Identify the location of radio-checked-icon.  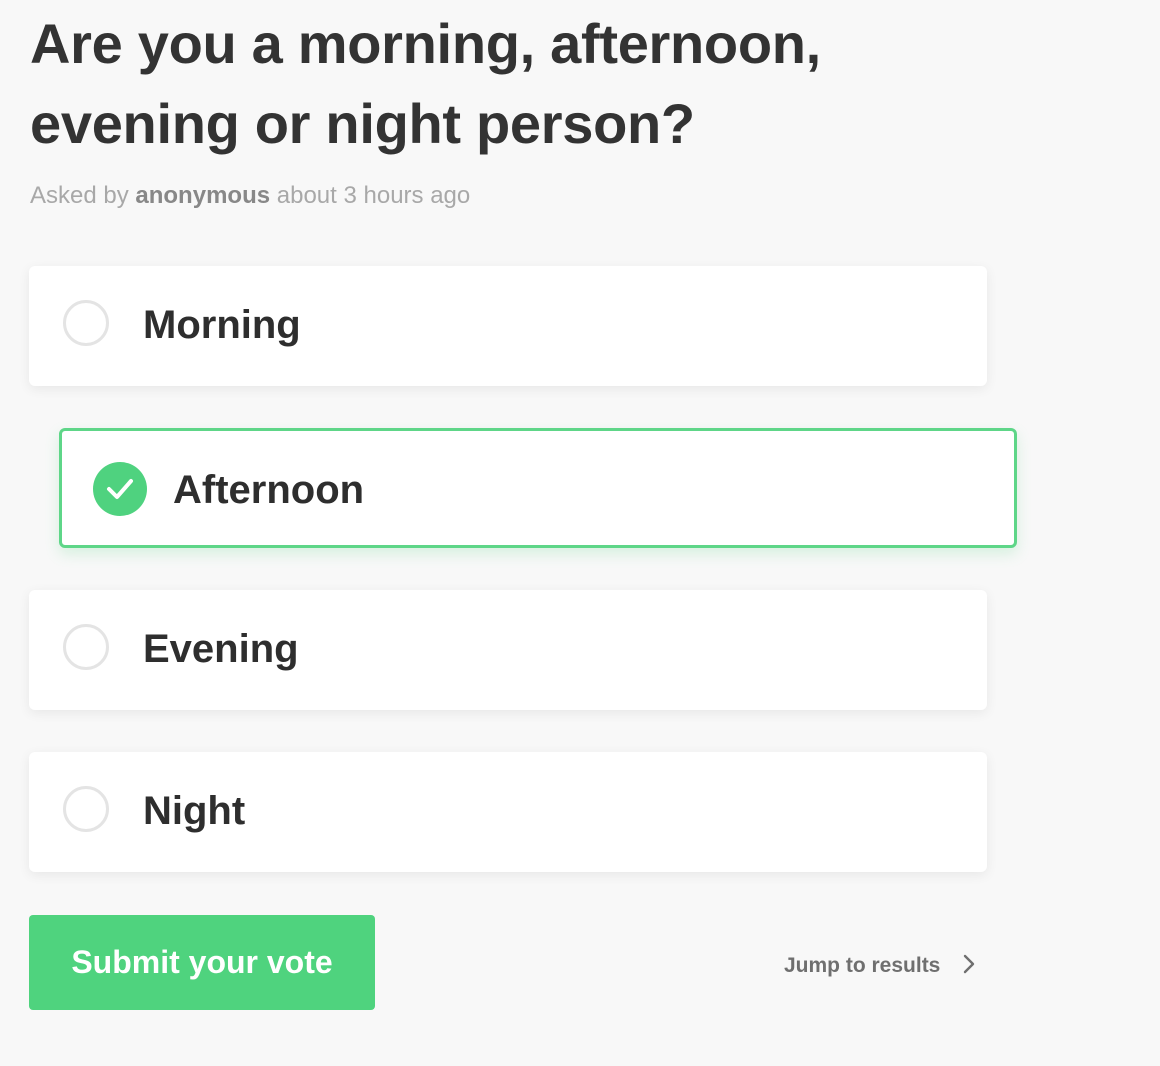
(120, 489).